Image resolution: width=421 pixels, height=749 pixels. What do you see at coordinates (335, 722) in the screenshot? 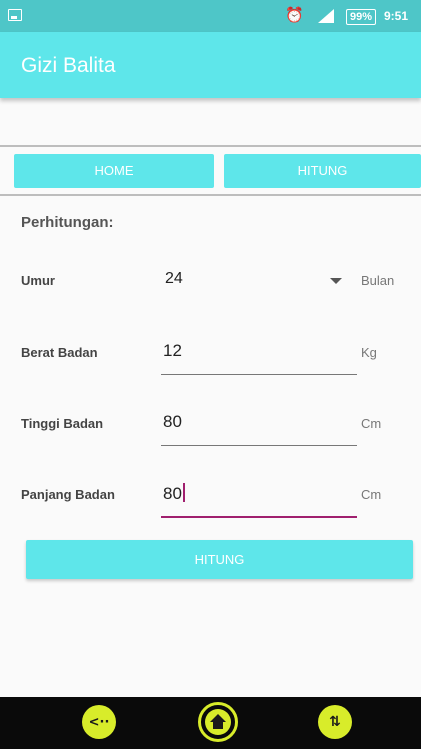
I see `menu-icon: ⇅` at bounding box center [335, 722].